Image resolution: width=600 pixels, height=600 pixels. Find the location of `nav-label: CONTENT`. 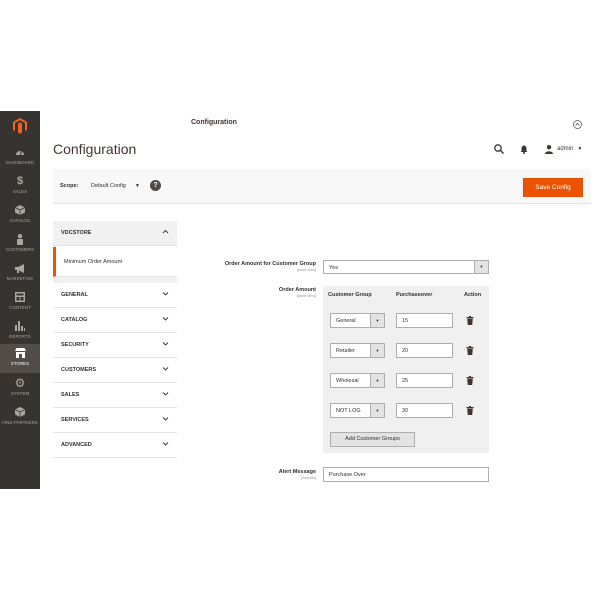

nav-label: CONTENT is located at coordinates (20, 307).